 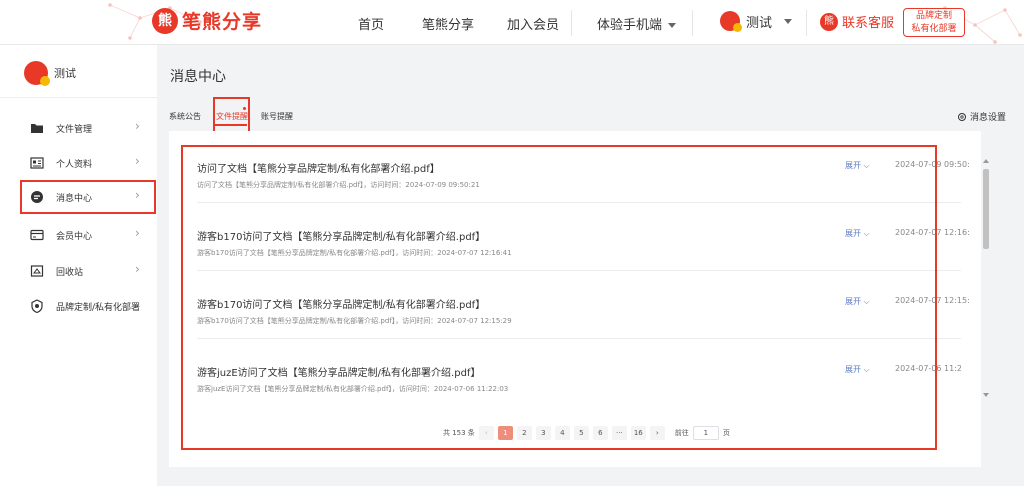 I want to click on message-time: 2024-07-07 12:16:41, so click(x=932, y=232).